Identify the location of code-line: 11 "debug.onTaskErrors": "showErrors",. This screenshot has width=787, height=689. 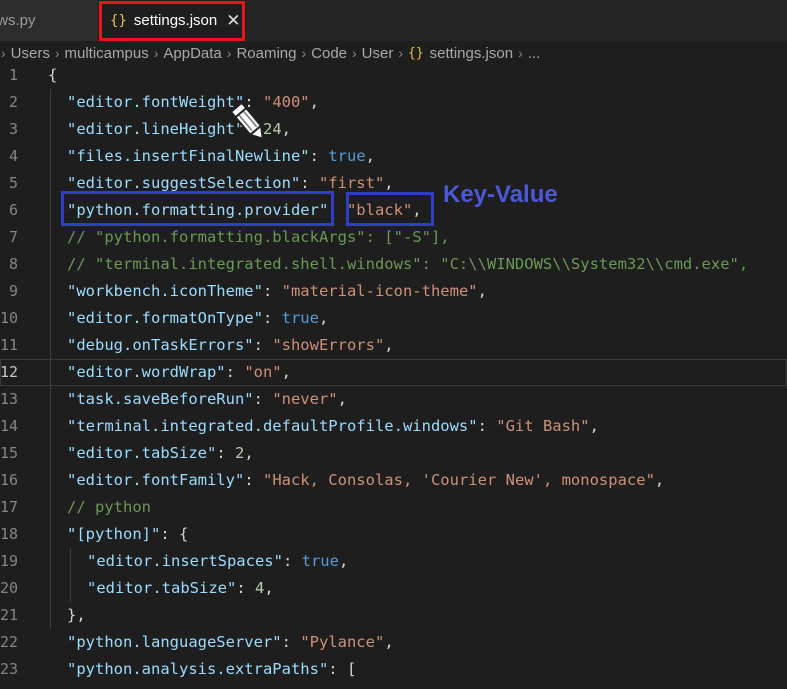
(393, 345).